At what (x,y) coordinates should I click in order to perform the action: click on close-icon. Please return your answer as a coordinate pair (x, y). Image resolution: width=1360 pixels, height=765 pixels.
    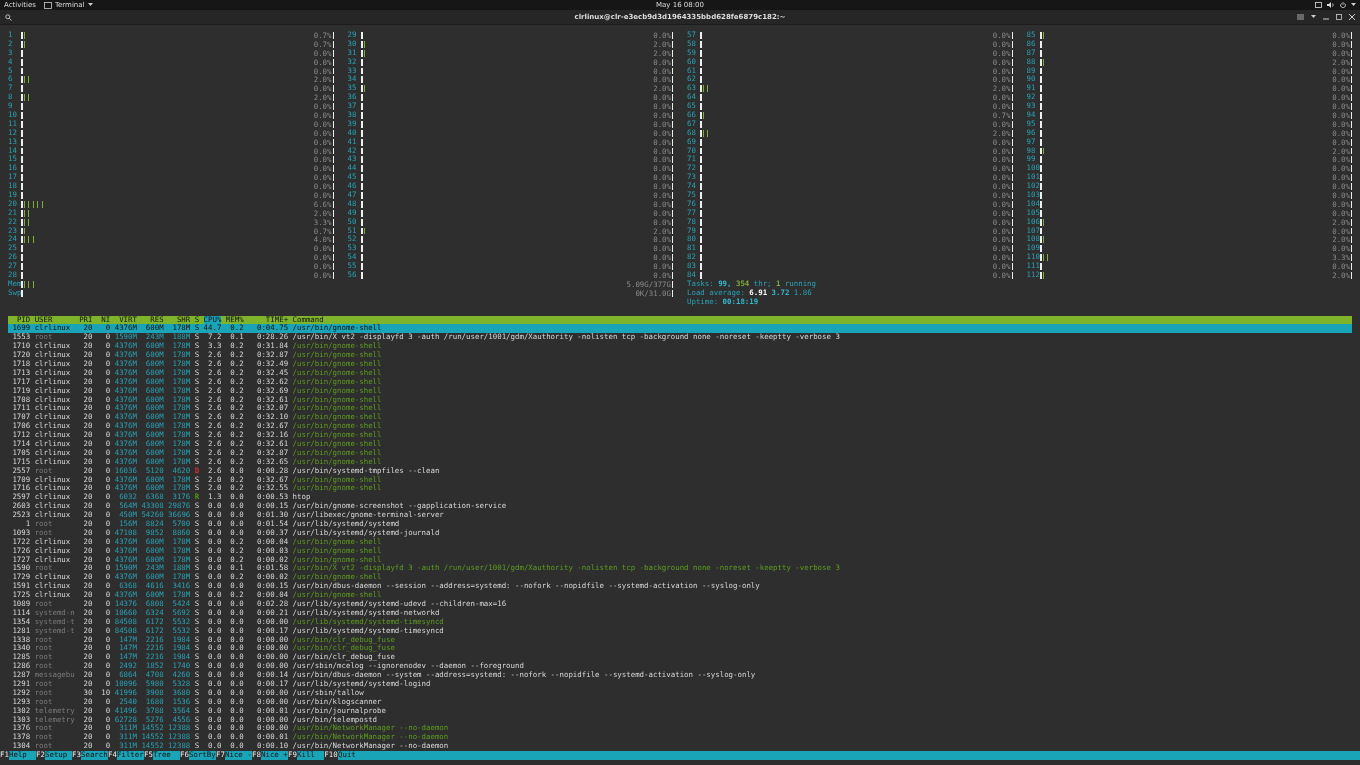
    Looking at the image, I should click on (1352, 17).